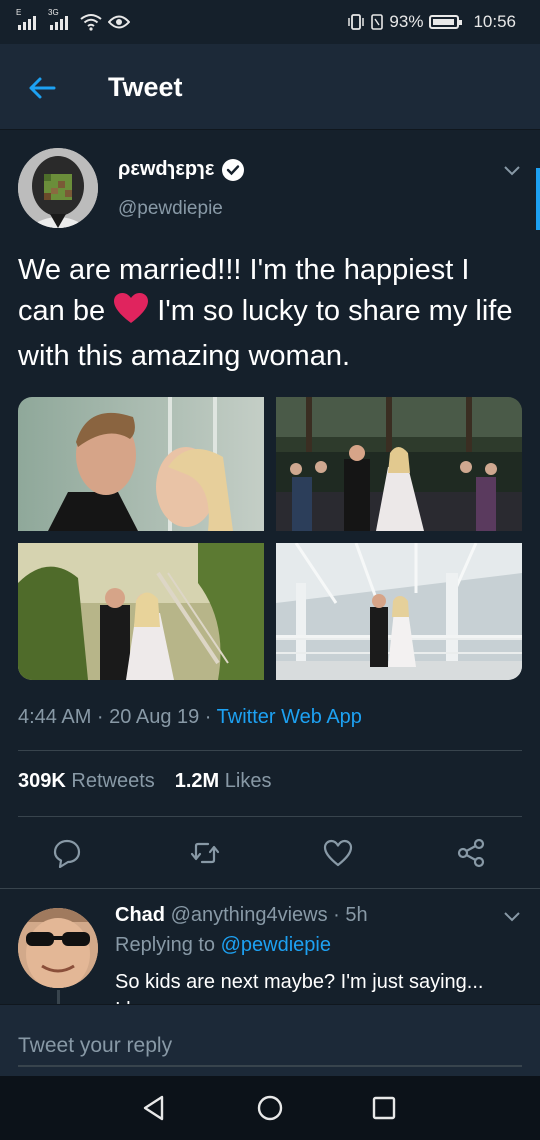 The width and height of the screenshot is (540, 1140). Describe the element at coordinates (165, 945) in the screenshot. I see `replying-label: Replying to` at that location.